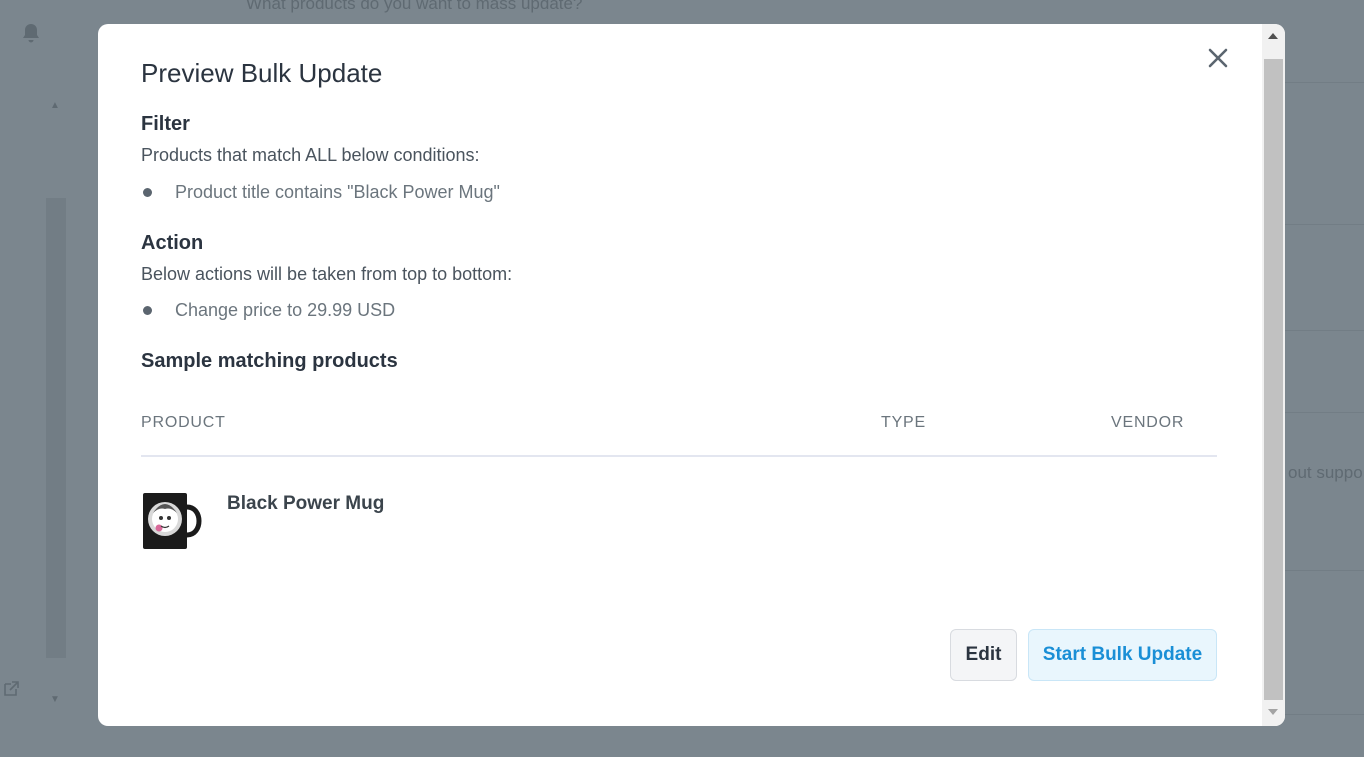 The image size is (1364, 757). What do you see at coordinates (11, 688) in the screenshot?
I see `external-link-icon` at bounding box center [11, 688].